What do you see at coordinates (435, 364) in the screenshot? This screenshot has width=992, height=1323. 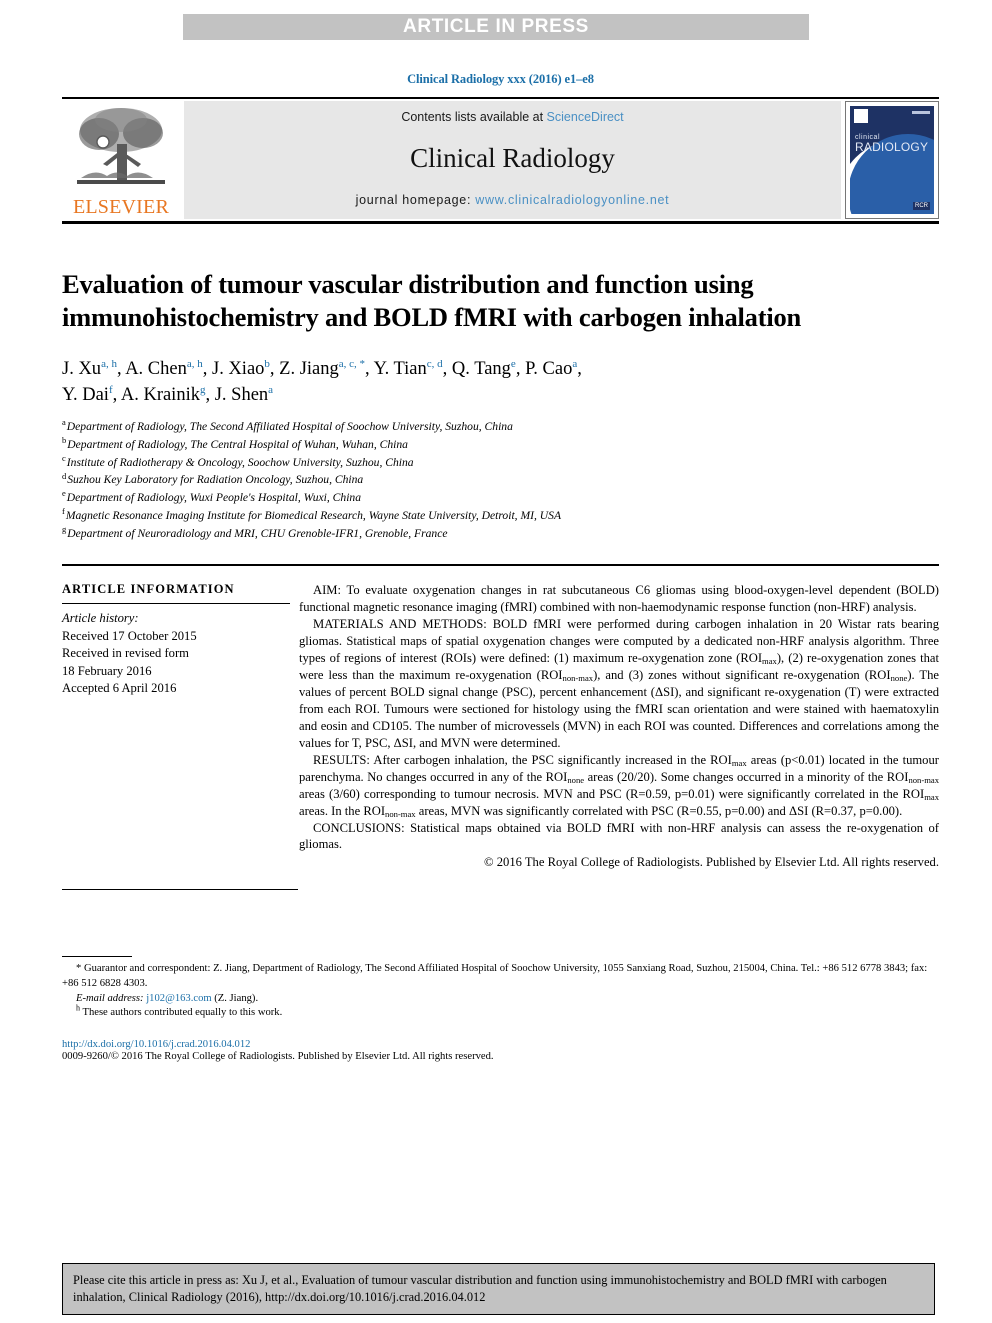 I see `author-affil-marks: c, d` at bounding box center [435, 364].